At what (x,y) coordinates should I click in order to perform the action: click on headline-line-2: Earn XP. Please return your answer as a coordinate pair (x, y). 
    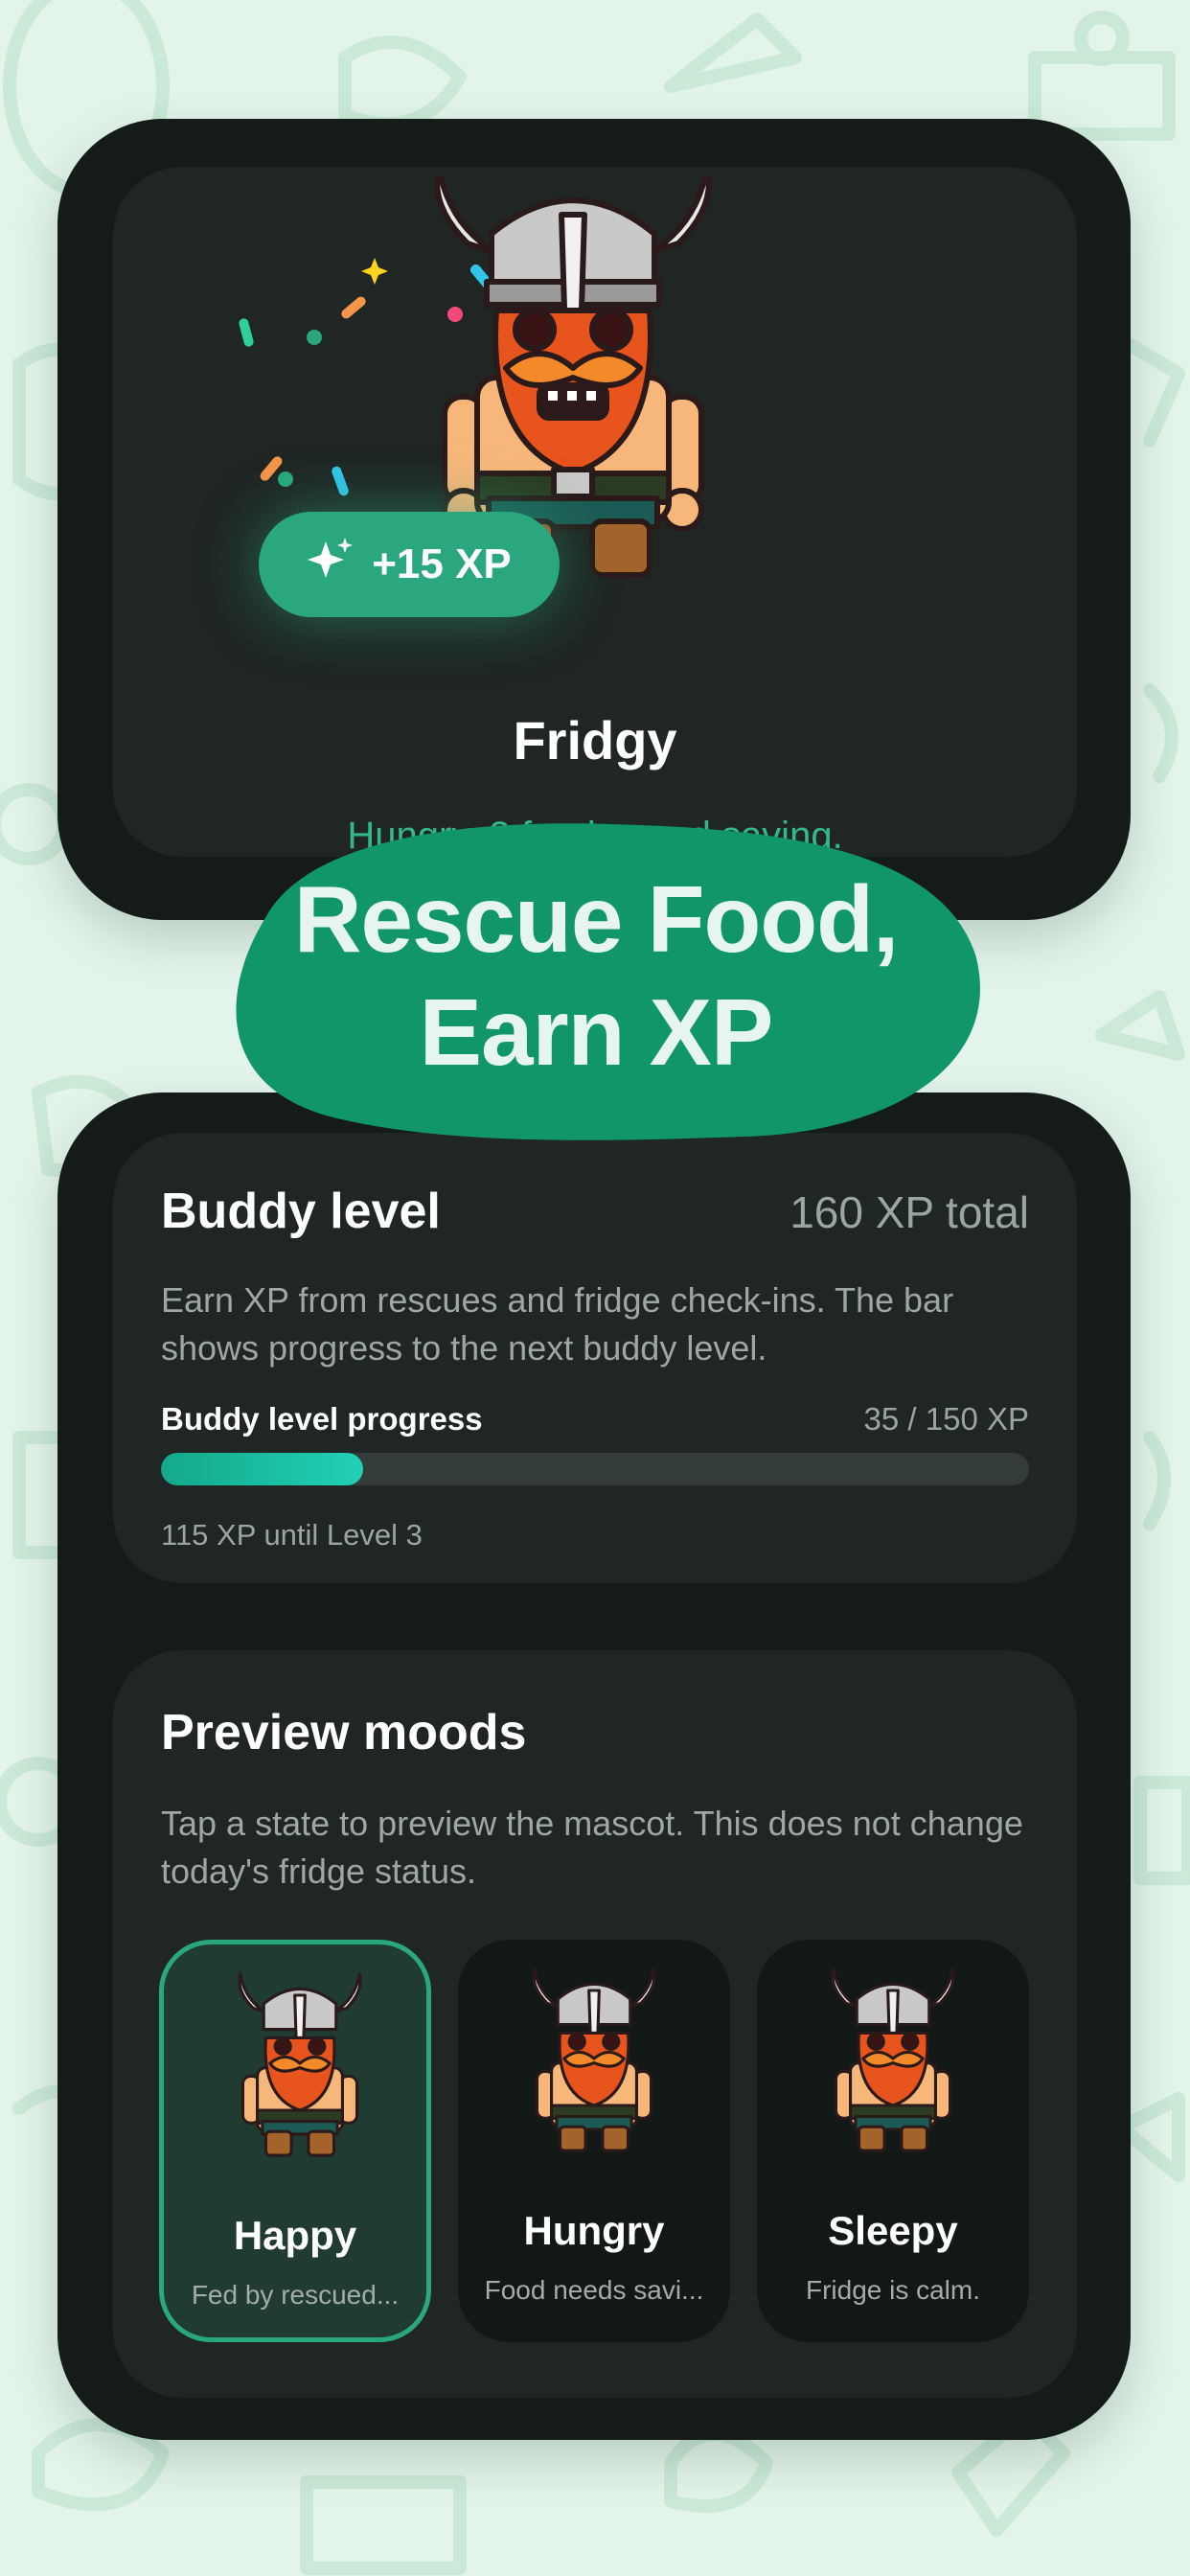
    Looking at the image, I should click on (596, 1032).